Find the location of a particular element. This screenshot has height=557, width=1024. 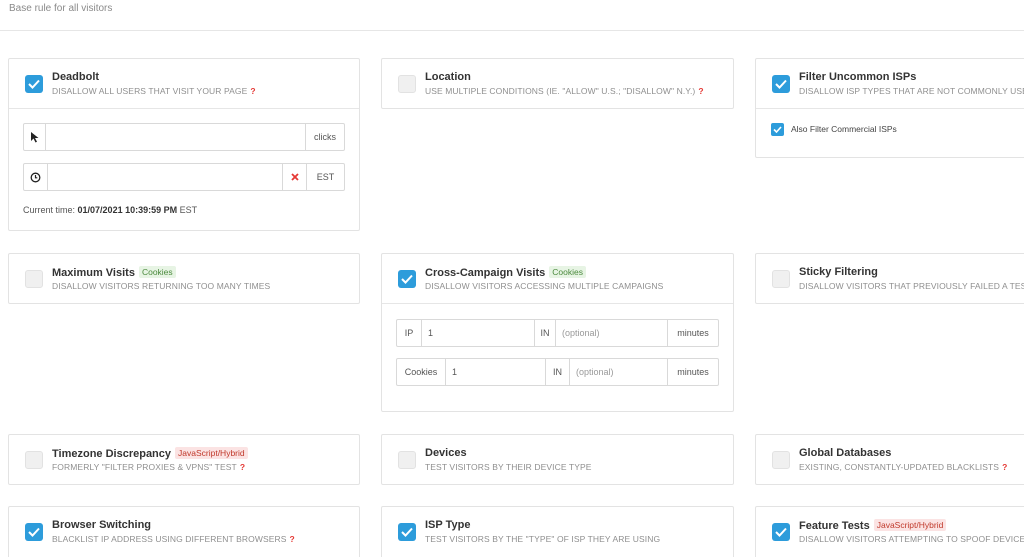

close-icon is located at coordinates (294, 177).